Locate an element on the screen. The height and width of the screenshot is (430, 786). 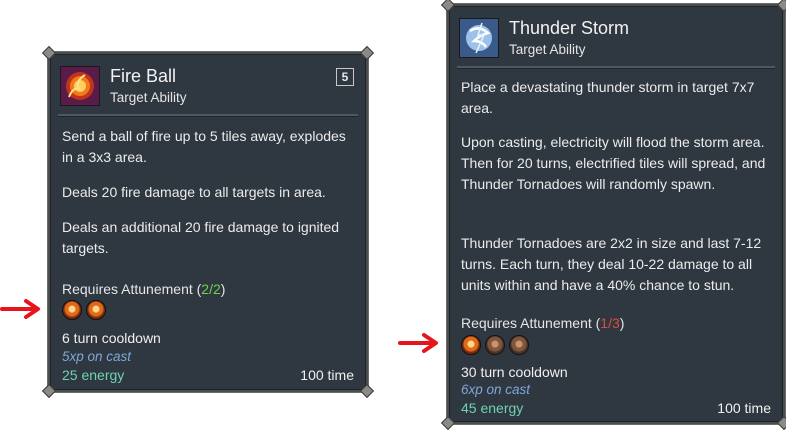
ability-title: Fire Ball is located at coordinates (143, 76).